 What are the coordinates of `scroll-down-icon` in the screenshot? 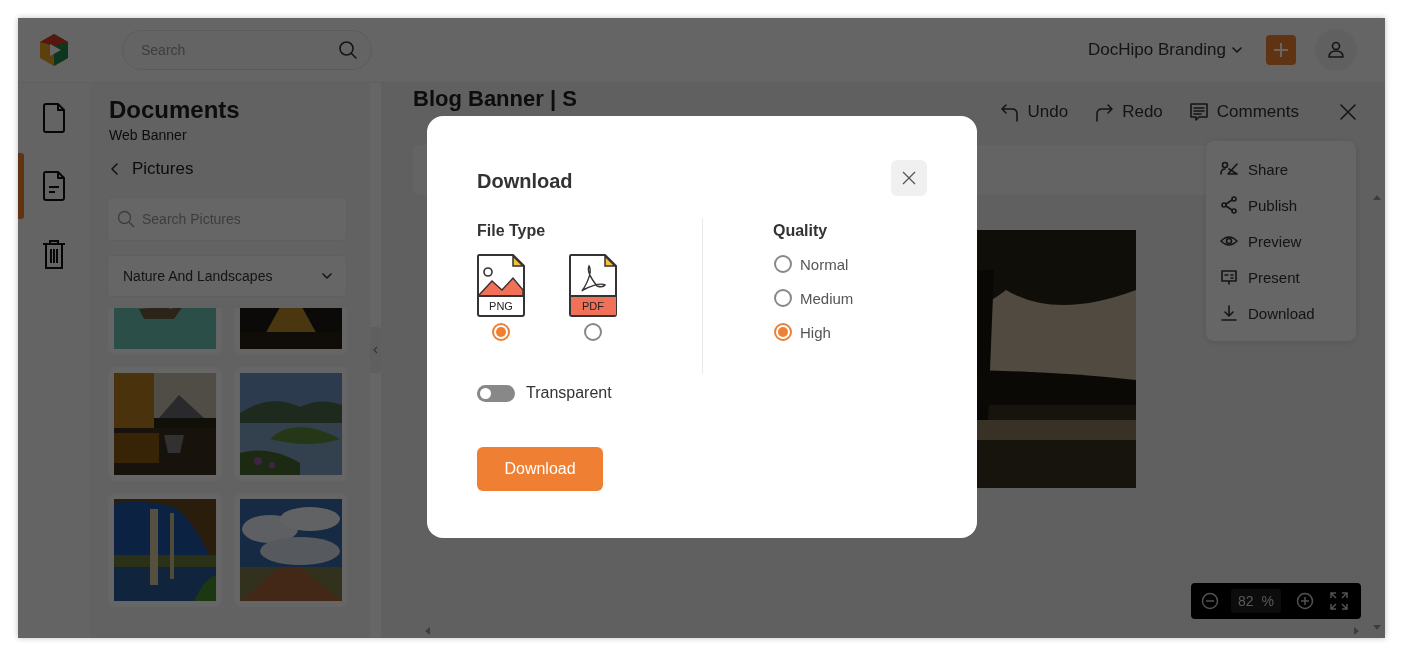 It's located at (1377, 627).